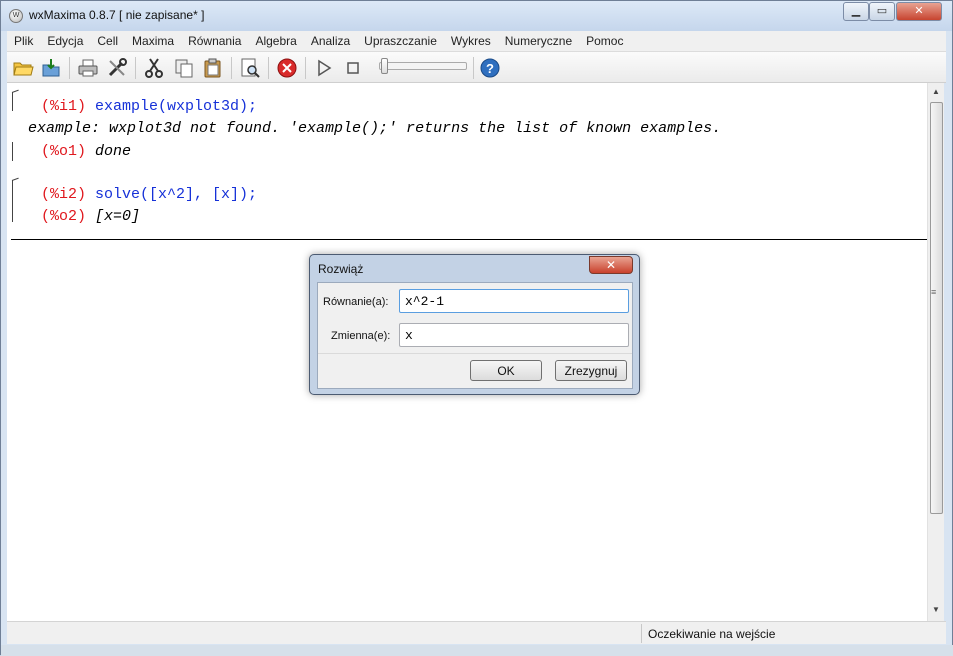 The image size is (953, 656). Describe the element at coordinates (213, 68) in the screenshot. I see `paste-icon` at that location.